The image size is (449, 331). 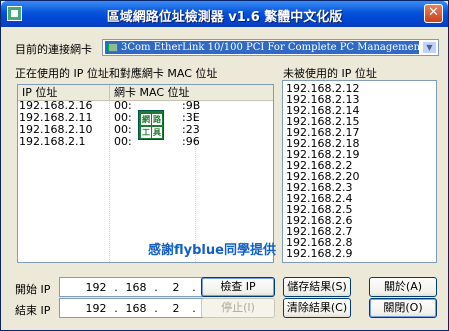 What do you see at coordinates (146, 119) in the screenshot?
I see `logo-glyph: 網` at bounding box center [146, 119].